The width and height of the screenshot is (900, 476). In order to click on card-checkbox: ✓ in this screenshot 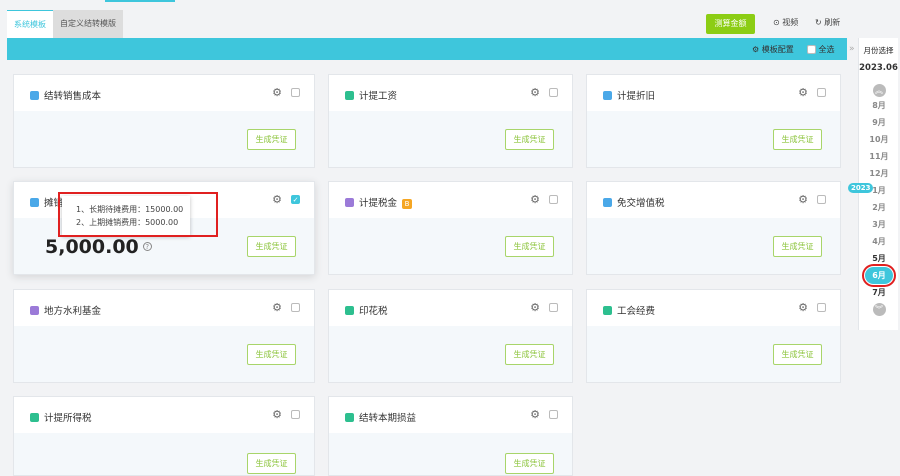, I will do `click(295, 199)`.